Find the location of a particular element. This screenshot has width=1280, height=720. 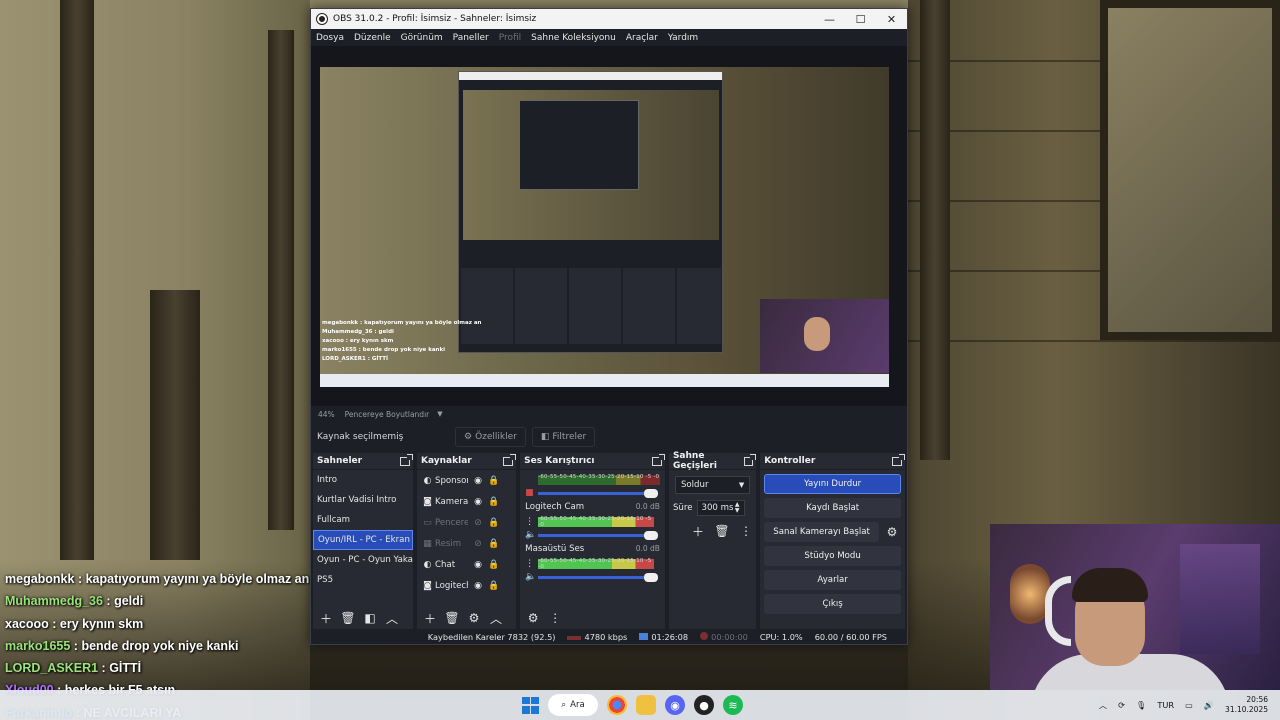

scene-item: Intro is located at coordinates (363, 480).